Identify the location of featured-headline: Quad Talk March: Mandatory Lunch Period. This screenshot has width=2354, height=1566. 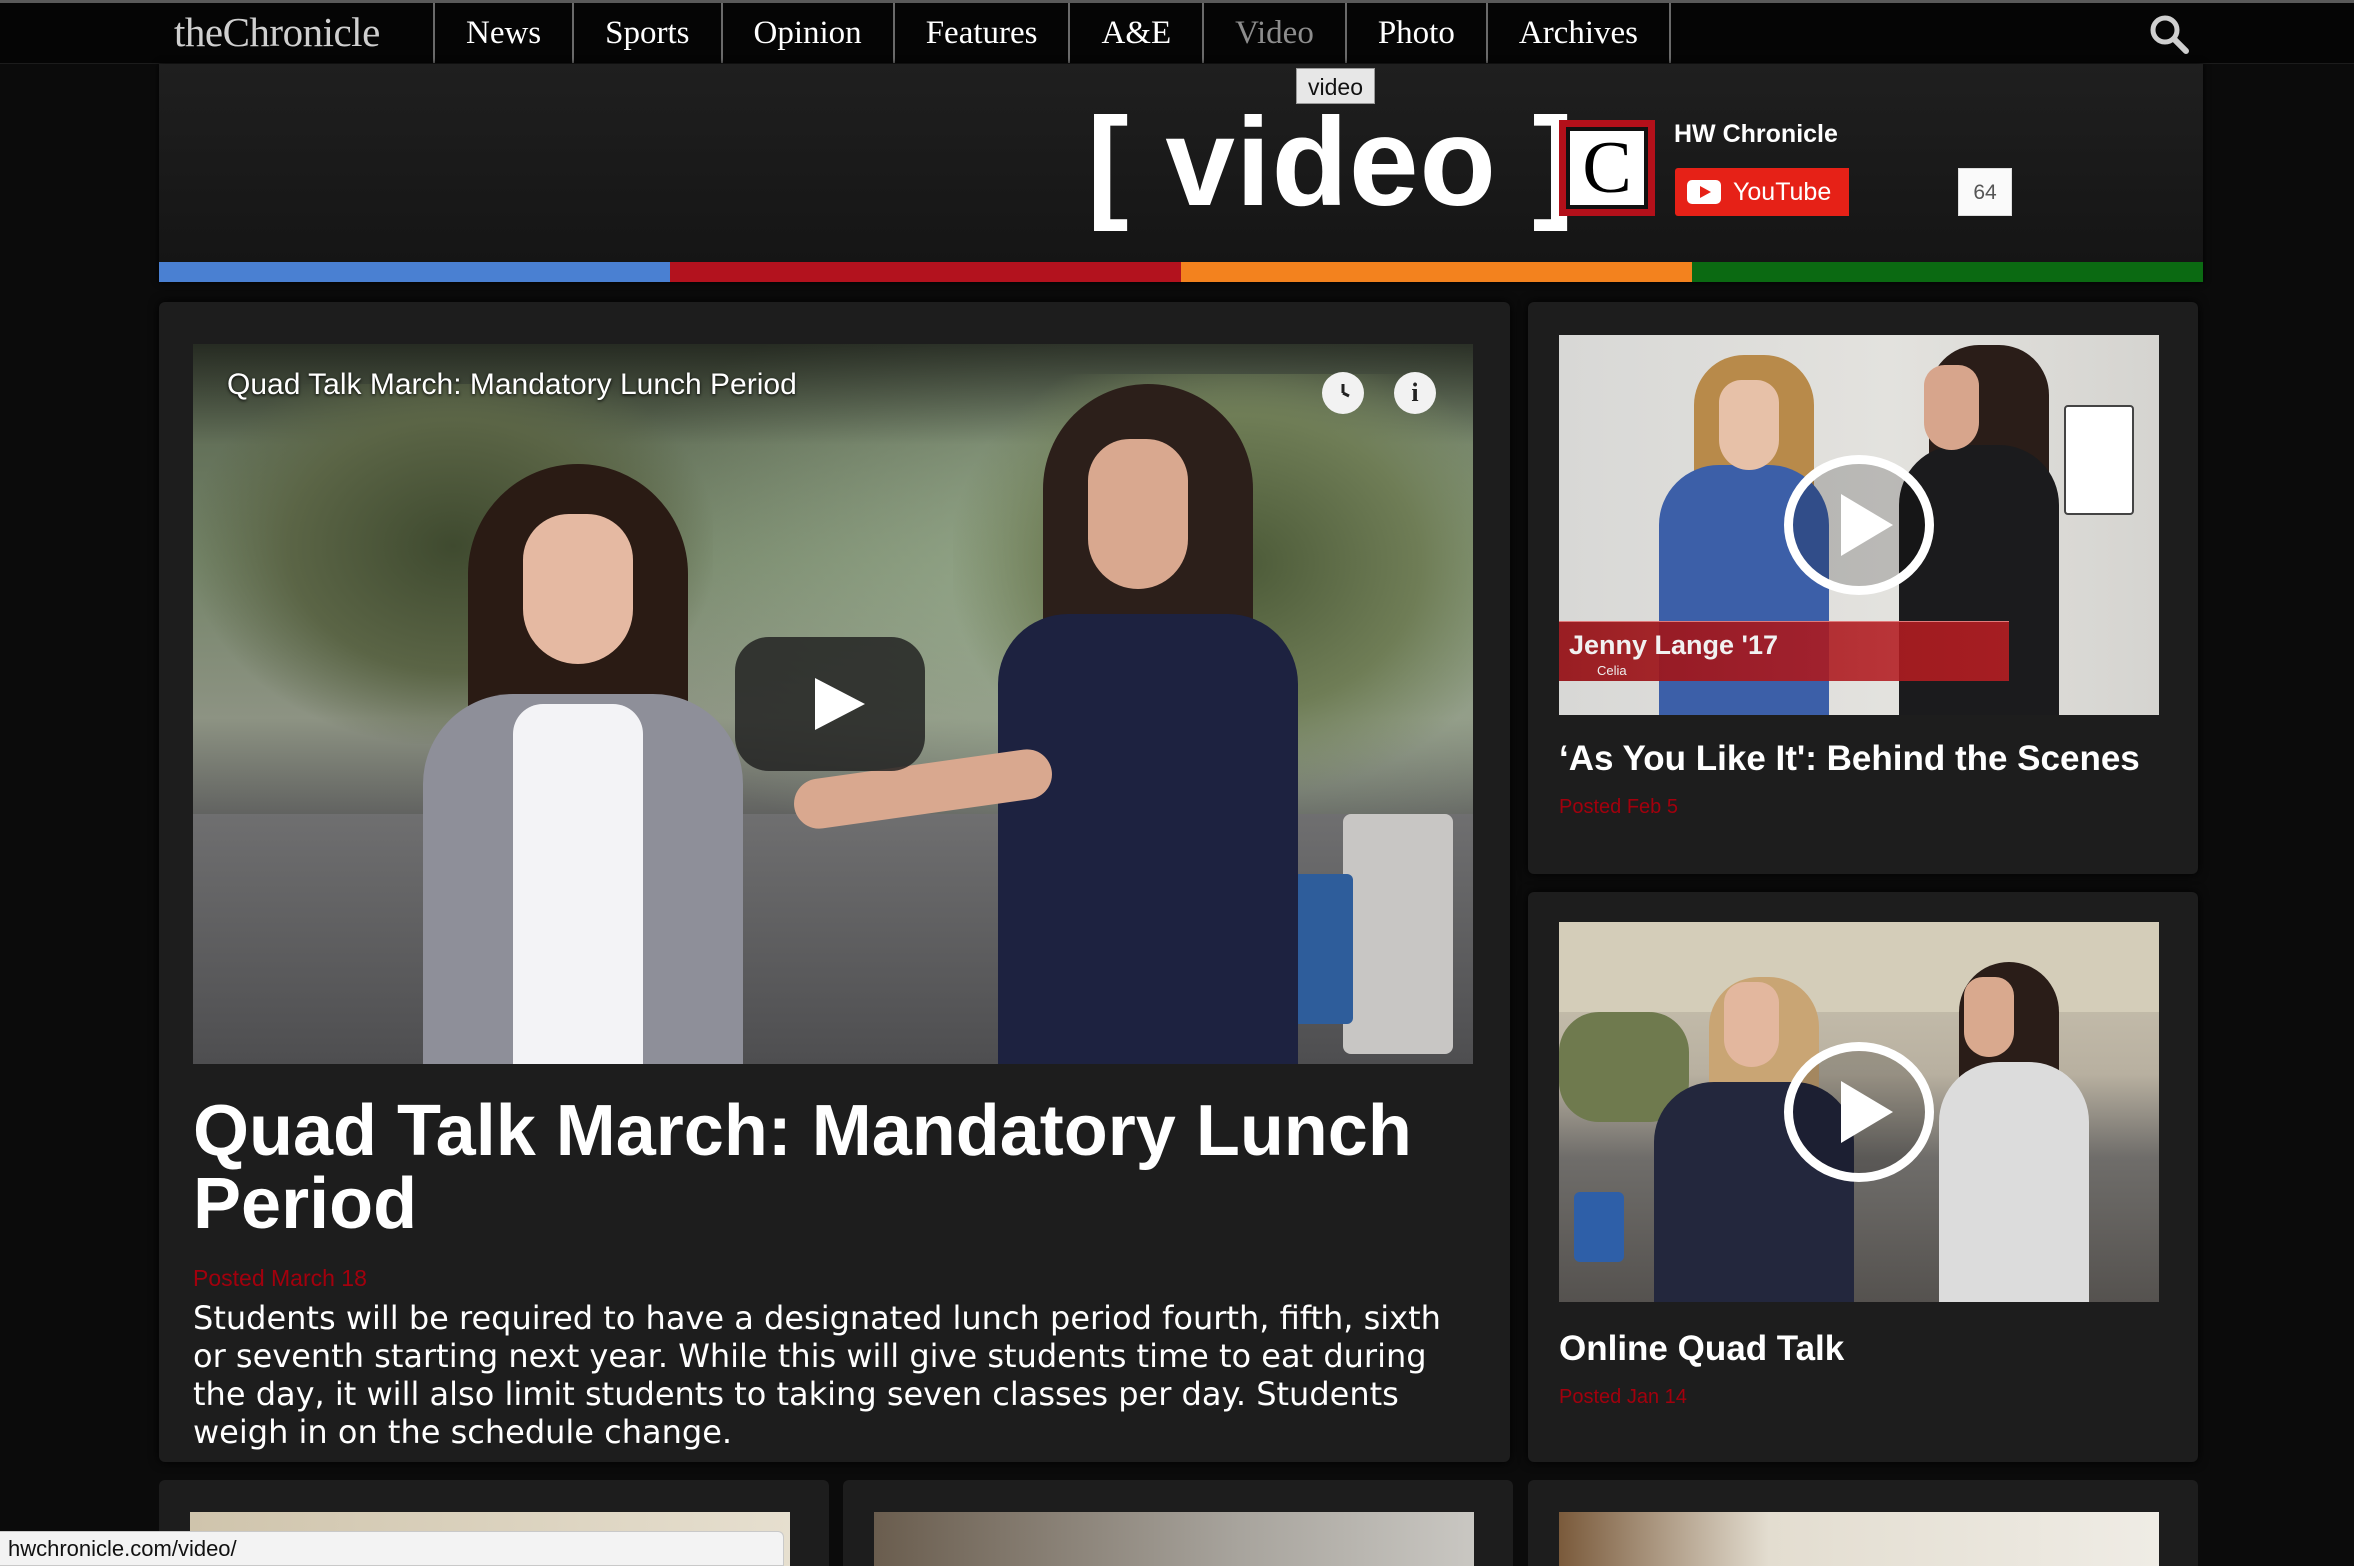
(838, 1168).